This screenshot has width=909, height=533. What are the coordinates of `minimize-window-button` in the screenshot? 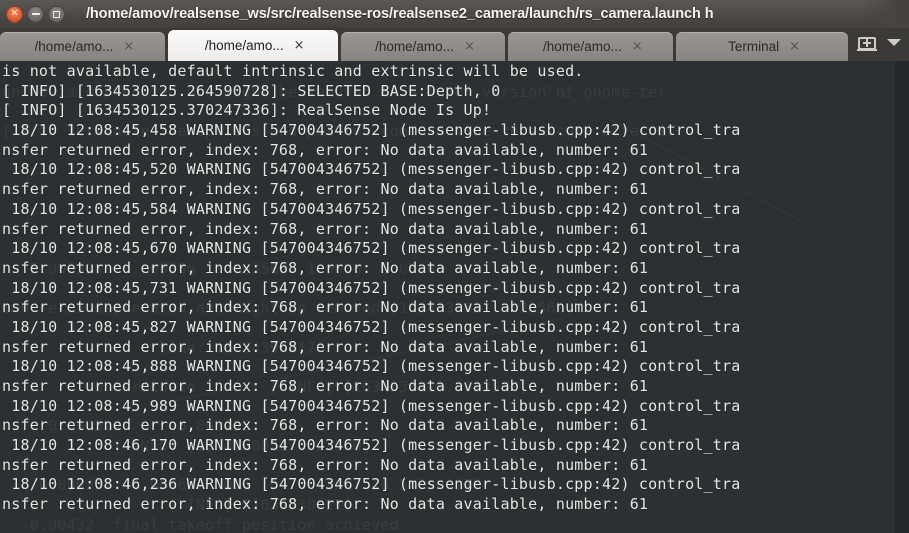 It's located at (35, 14).